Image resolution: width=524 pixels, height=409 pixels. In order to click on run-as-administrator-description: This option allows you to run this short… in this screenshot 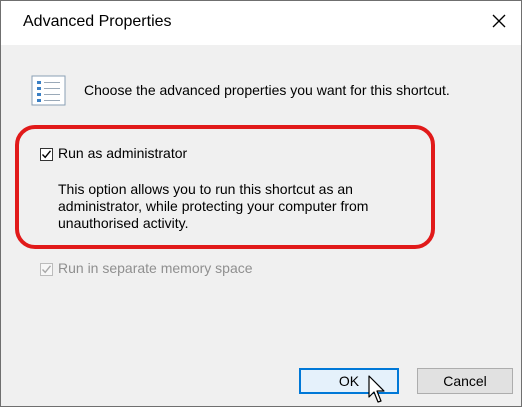, I will do `click(213, 206)`.